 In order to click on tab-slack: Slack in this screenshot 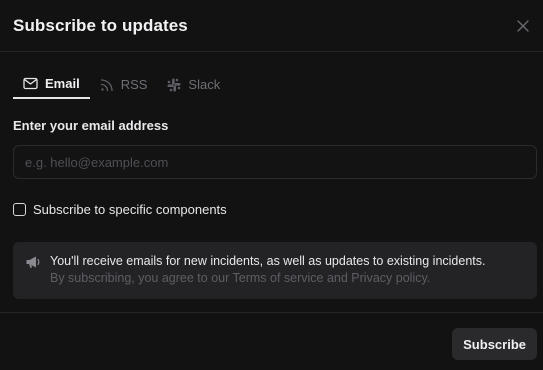, I will do `click(193, 84)`.